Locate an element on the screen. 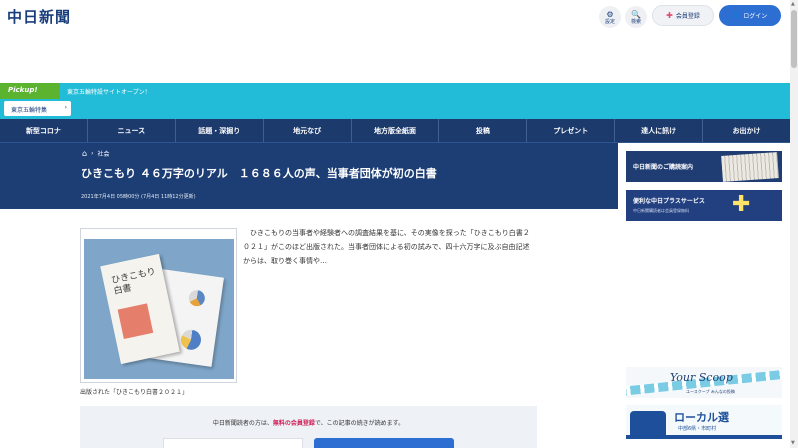 This screenshot has width=798, height=448. your-scoop-banner: Your Scoop ユースクープ みんなの投稿 is located at coordinates (704, 382).